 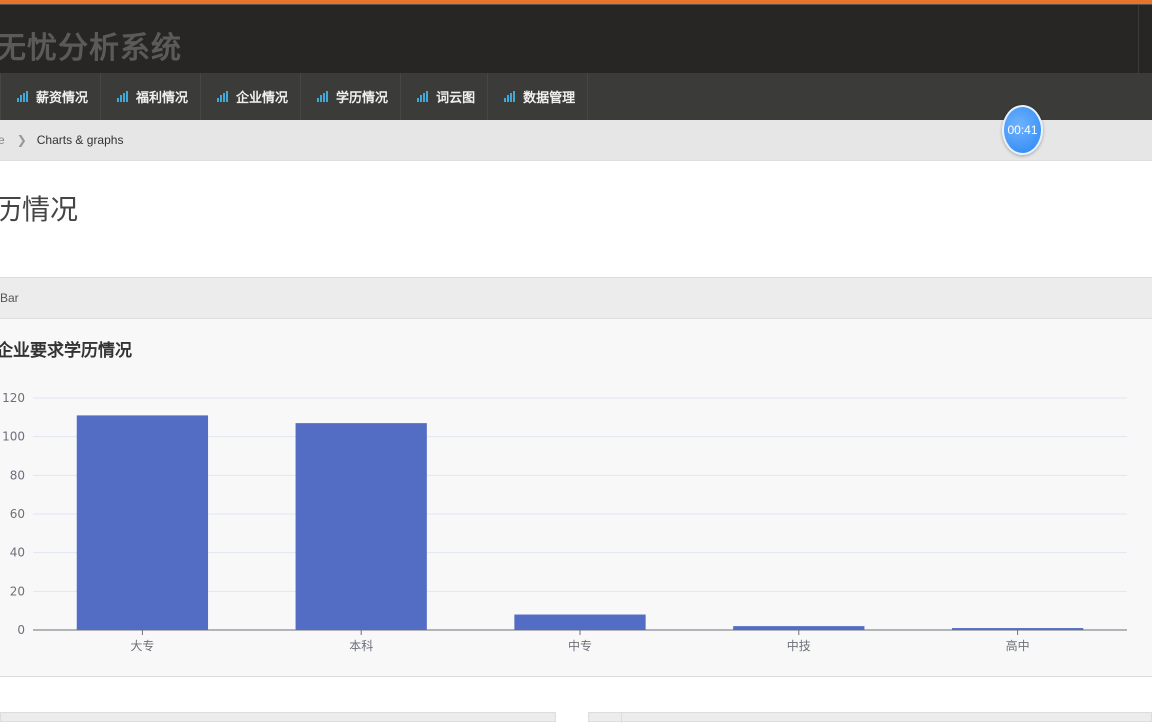 I want to click on panel-heading: Bar, so click(x=576, y=298).